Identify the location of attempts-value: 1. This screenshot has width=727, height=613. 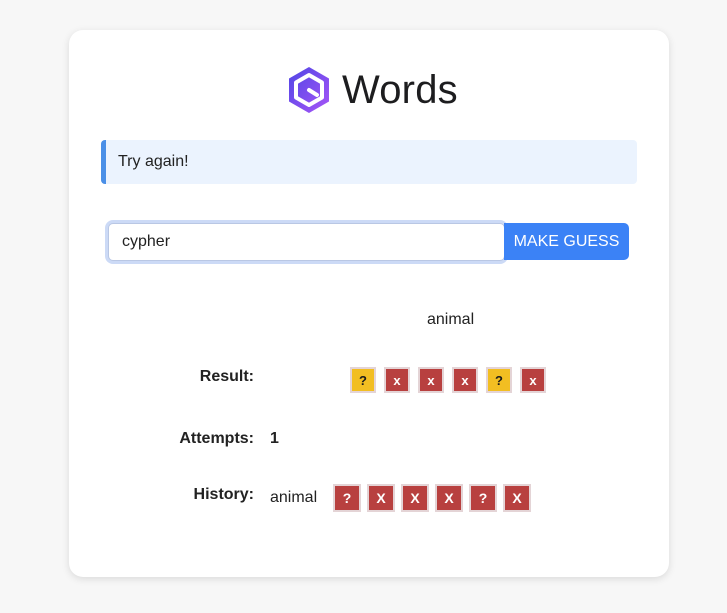
(274, 438).